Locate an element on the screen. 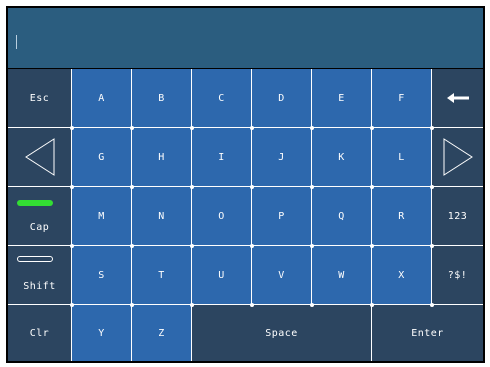 This screenshot has height=367, width=490. key-d: D is located at coordinates (281, 98).